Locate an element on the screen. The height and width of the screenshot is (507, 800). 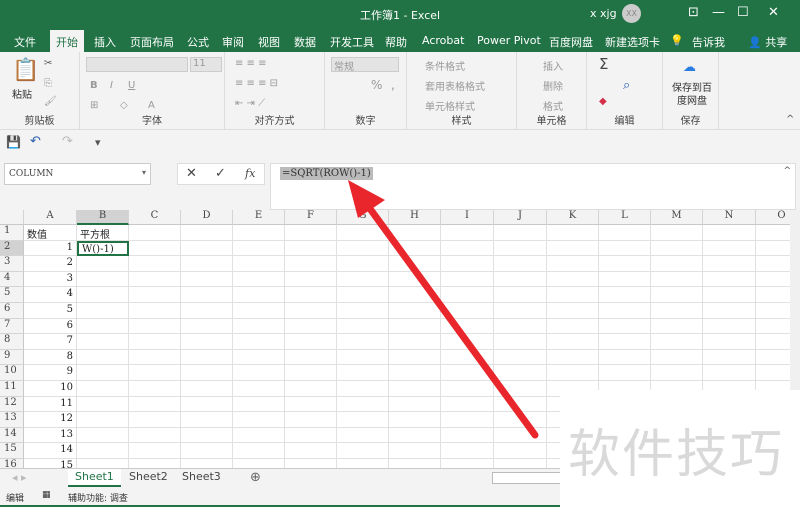
arrow-head is located at coordinates (366, 199).